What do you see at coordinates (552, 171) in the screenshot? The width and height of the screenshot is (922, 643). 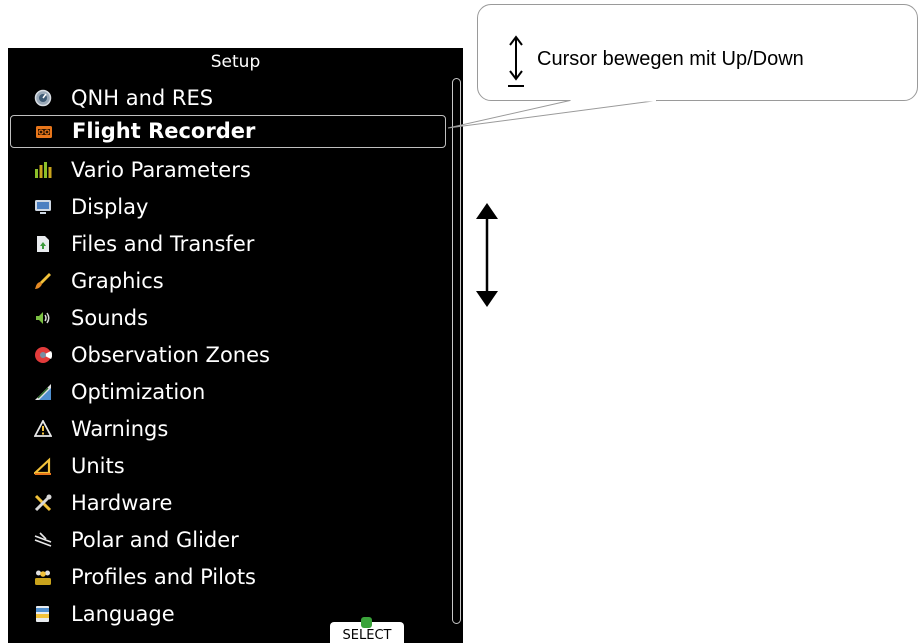 I see `annotation-overlay` at bounding box center [552, 171].